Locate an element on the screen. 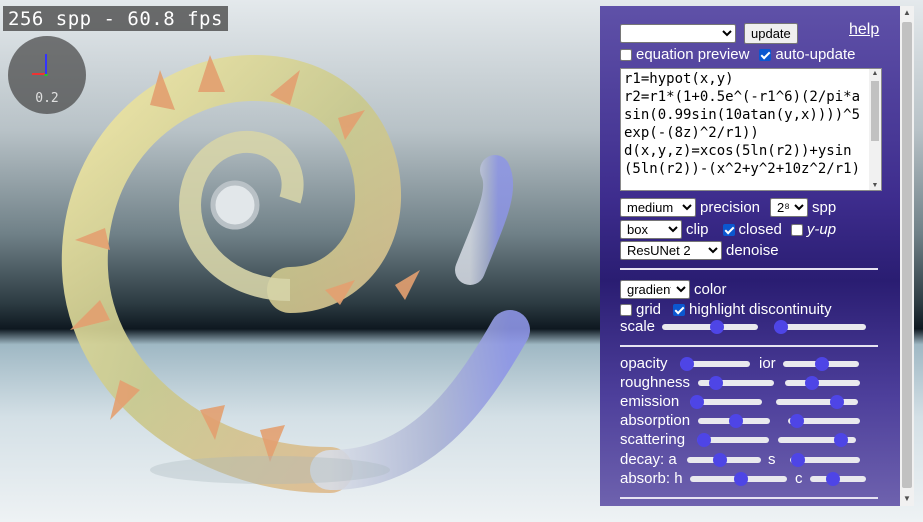 The width and height of the screenshot is (923, 522). equation-scrollbar: ▲ ▼ is located at coordinates (875, 129).